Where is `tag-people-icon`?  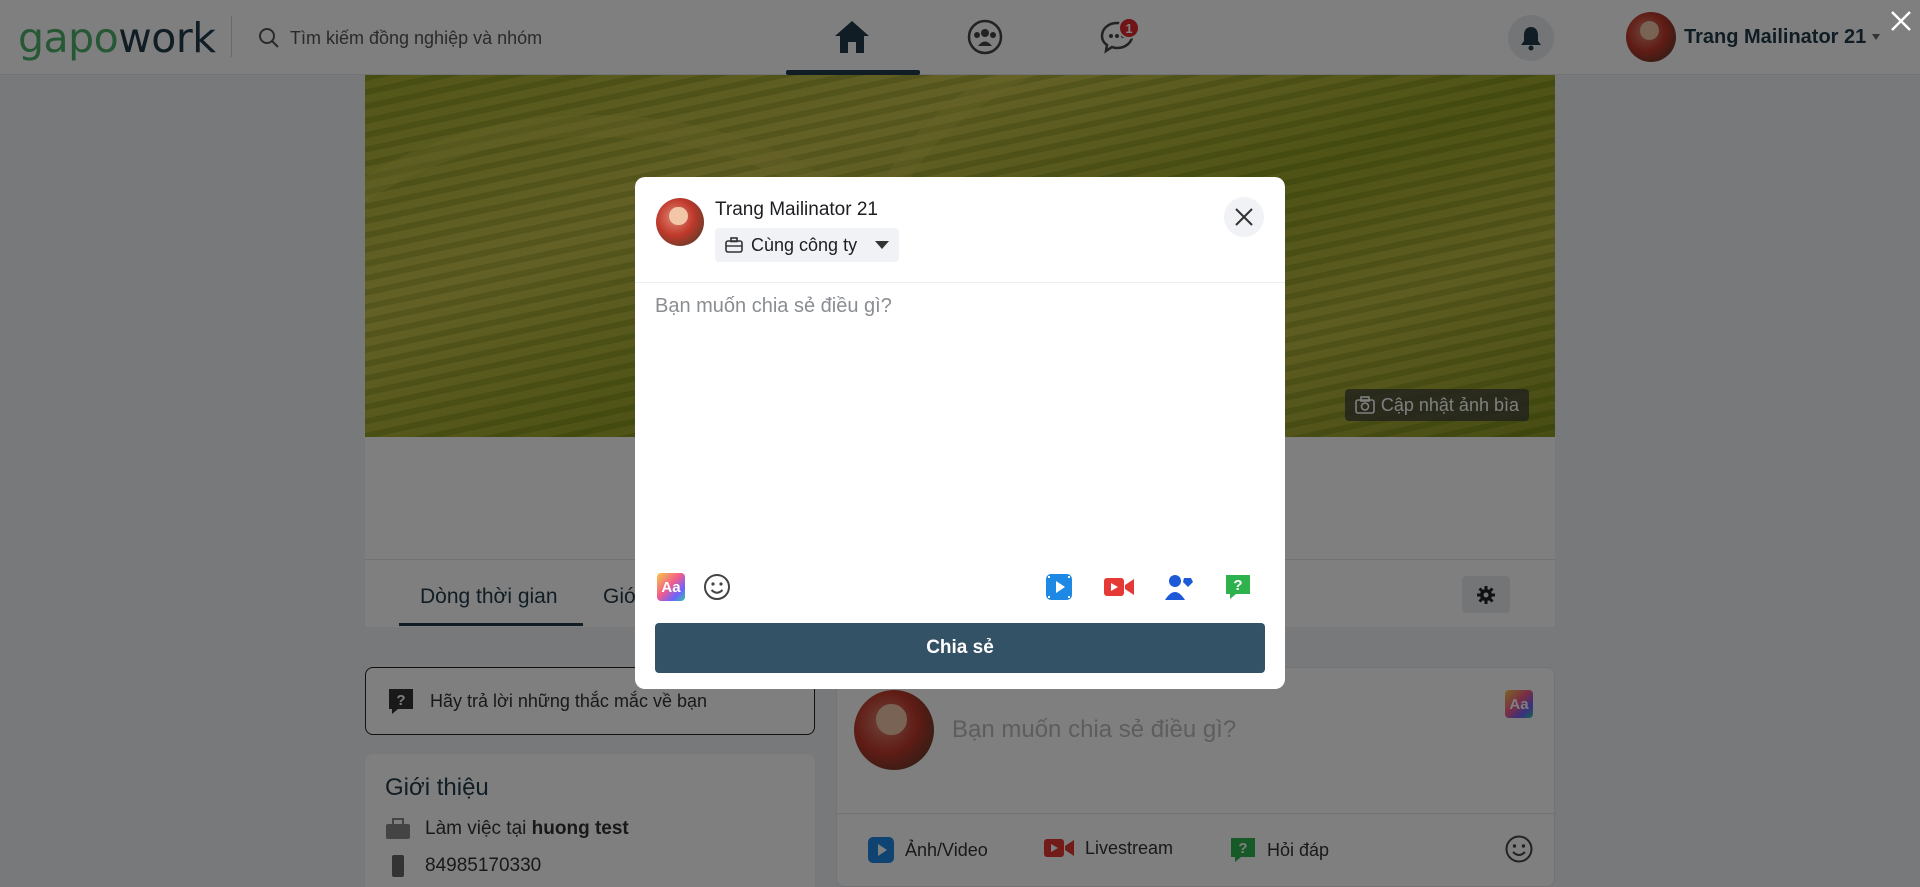 tag-people-icon is located at coordinates (1179, 587).